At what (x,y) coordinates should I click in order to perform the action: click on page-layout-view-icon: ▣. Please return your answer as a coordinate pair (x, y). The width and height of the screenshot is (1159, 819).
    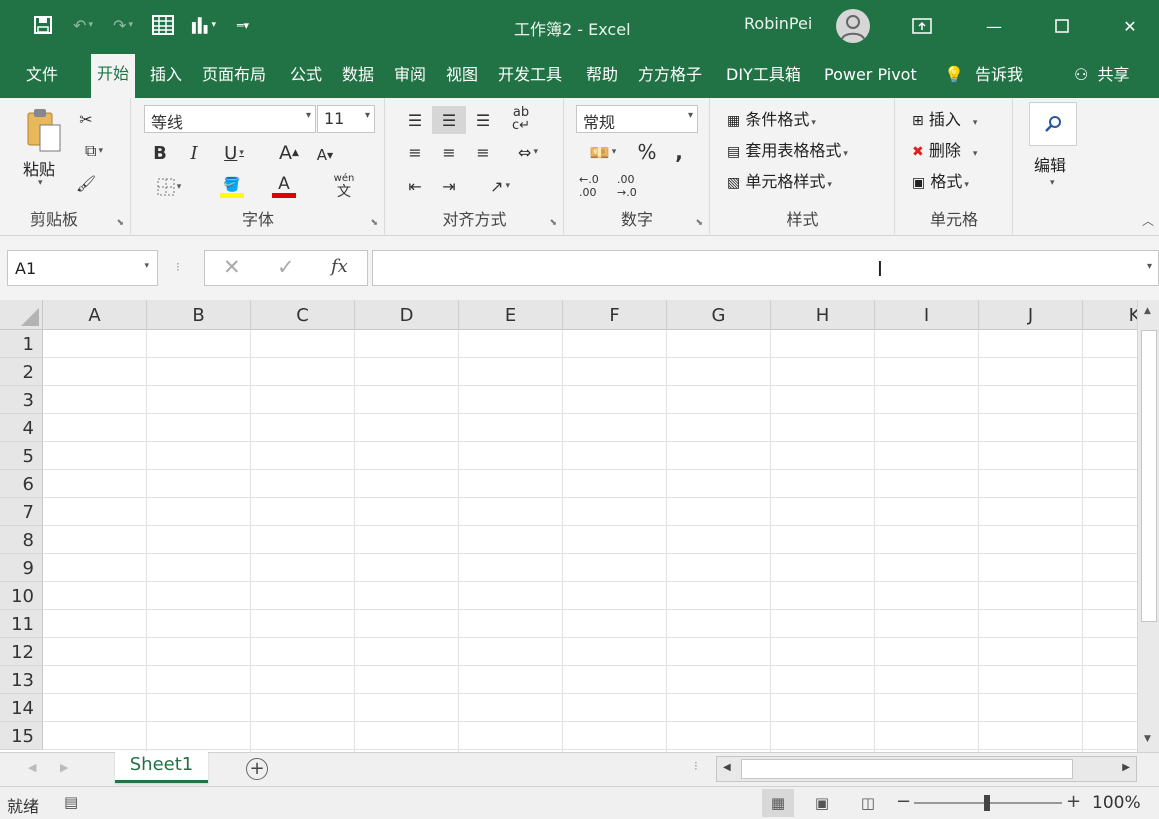
    Looking at the image, I should click on (822, 803).